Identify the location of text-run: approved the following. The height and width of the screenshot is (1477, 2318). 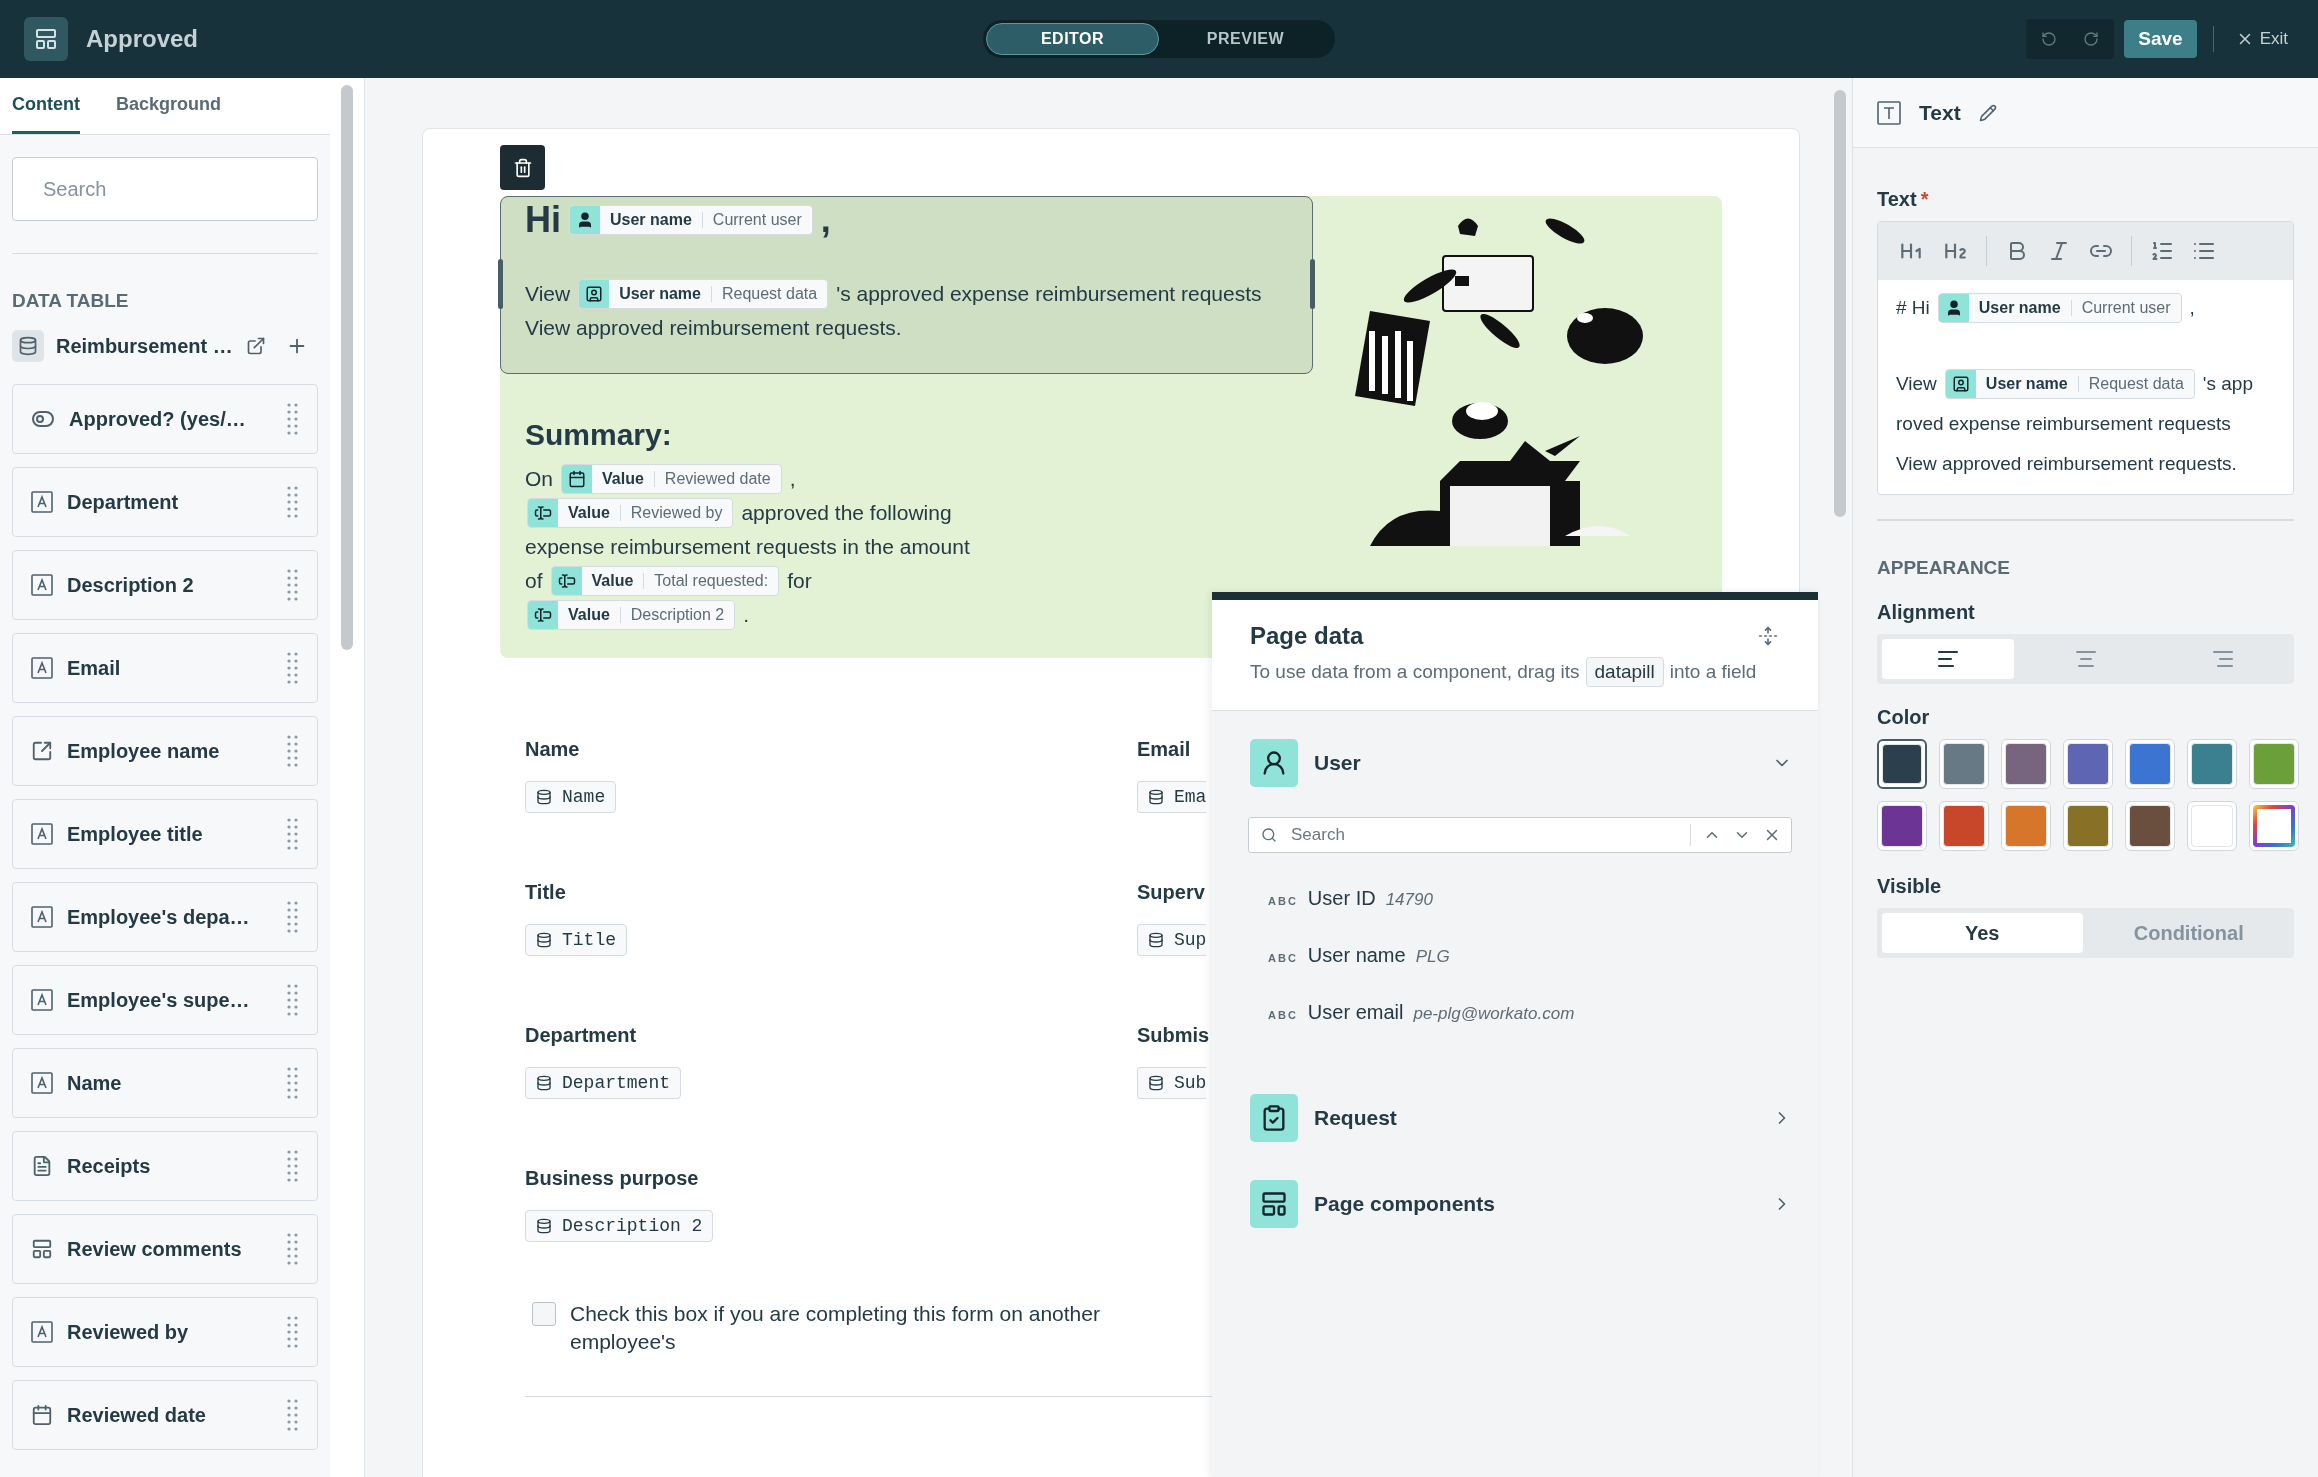
(846, 513).